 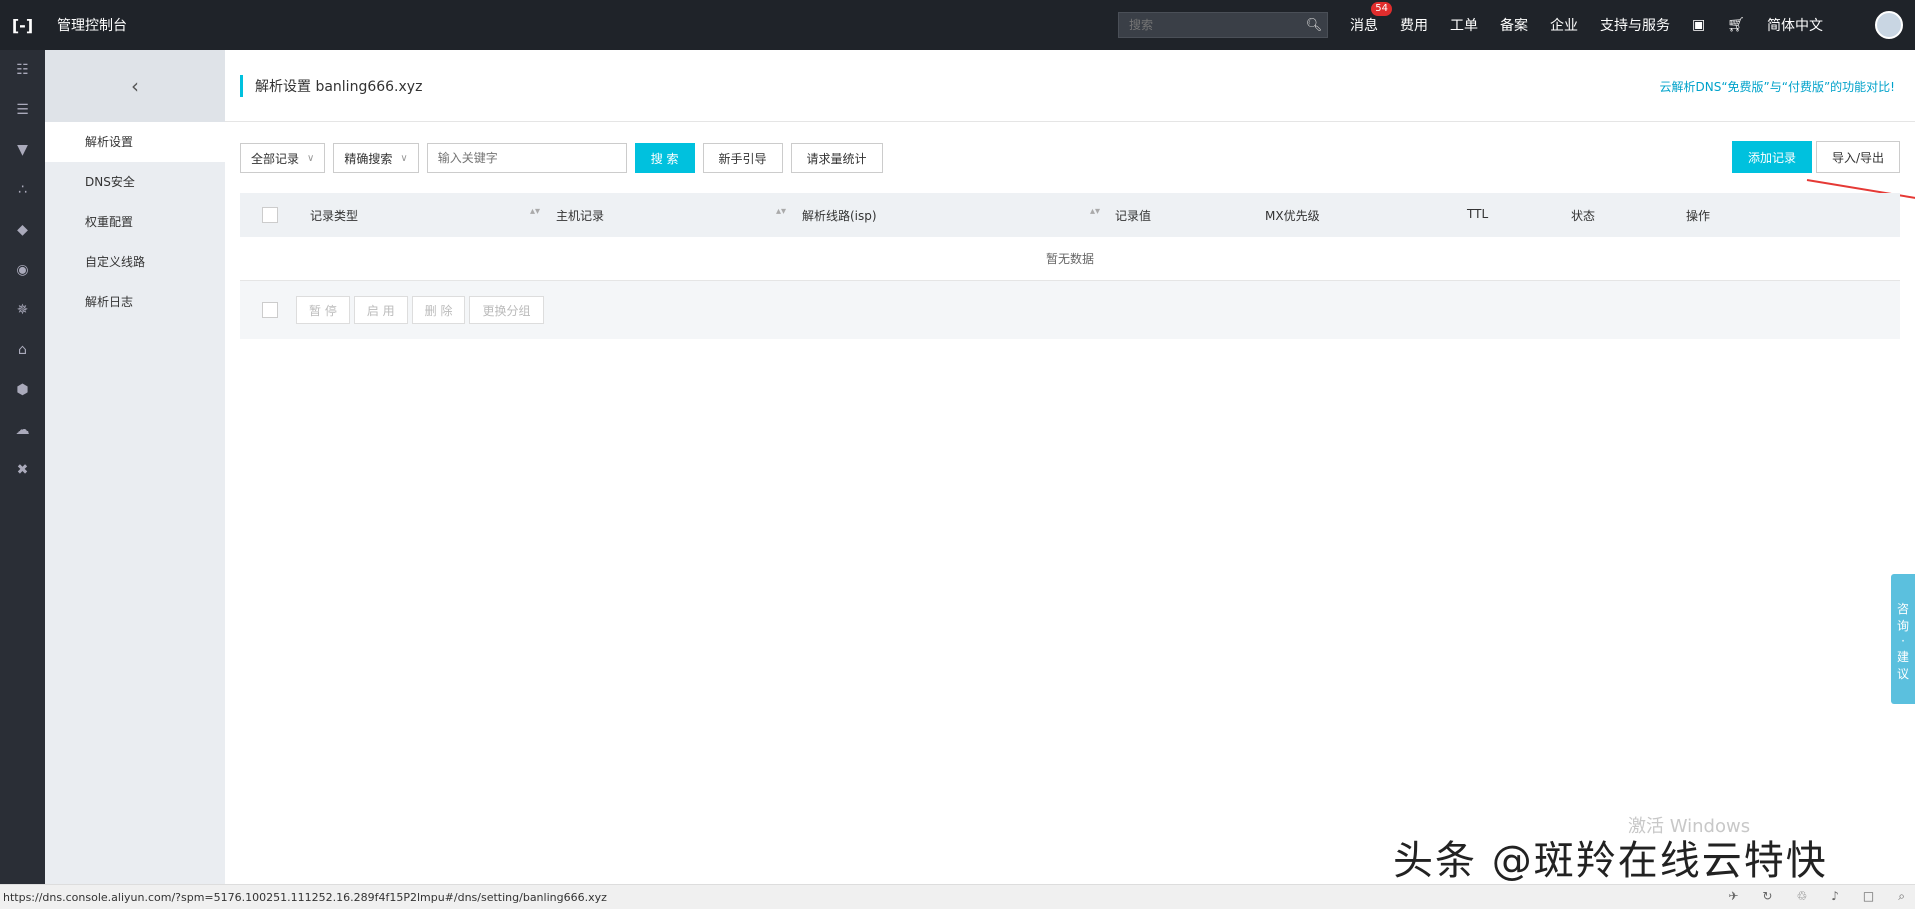 What do you see at coordinates (1698, 25) in the screenshot?
I see `message-box-icon: ▣` at bounding box center [1698, 25].